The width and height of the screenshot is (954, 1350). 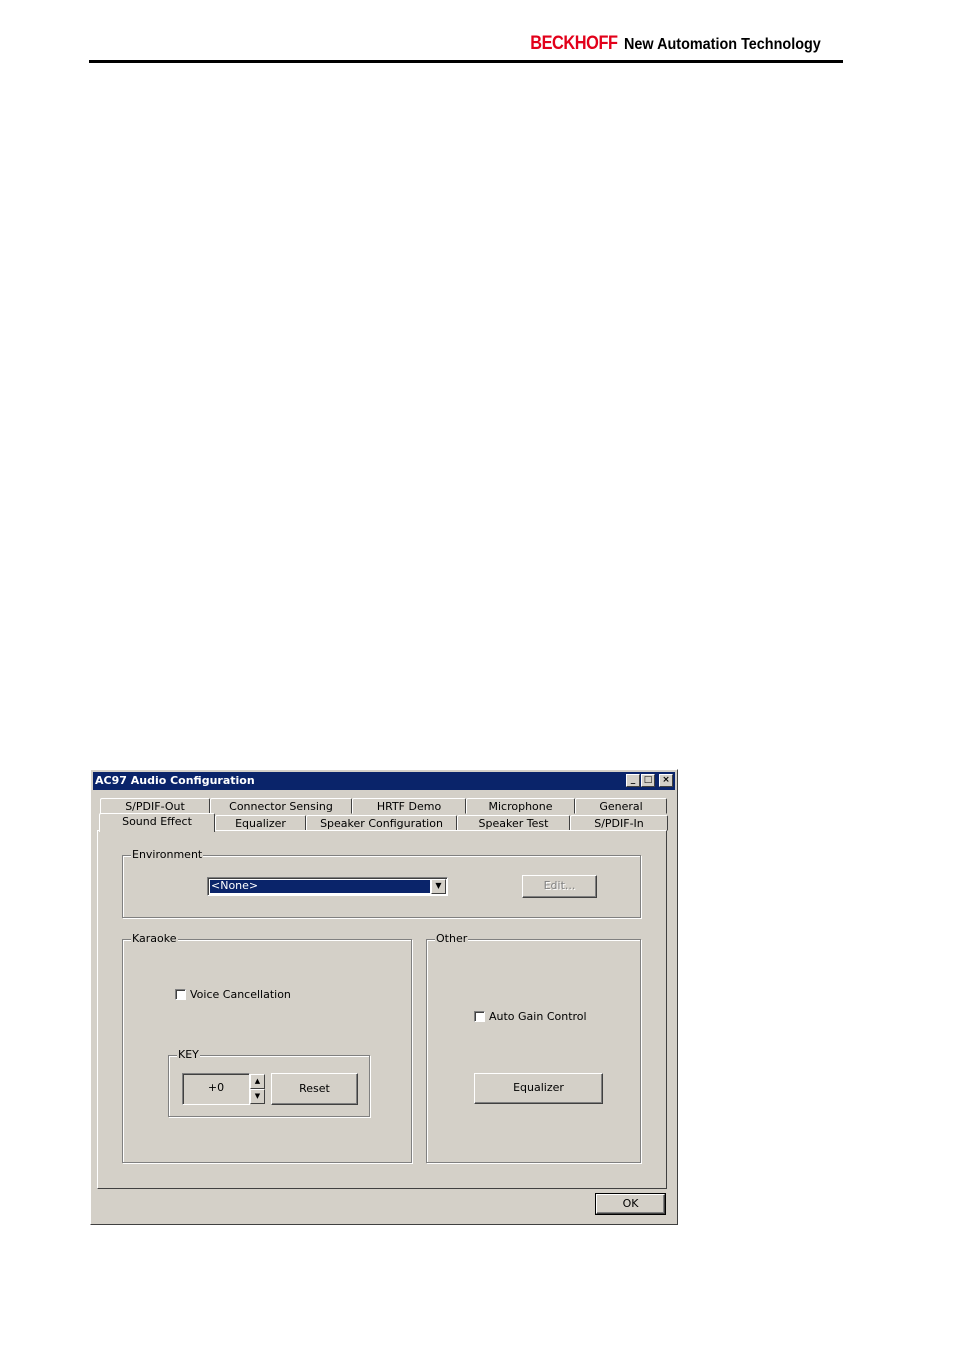 I want to click on auto-gain-control-label: Auto Gain Control, so click(x=538, y=1016).